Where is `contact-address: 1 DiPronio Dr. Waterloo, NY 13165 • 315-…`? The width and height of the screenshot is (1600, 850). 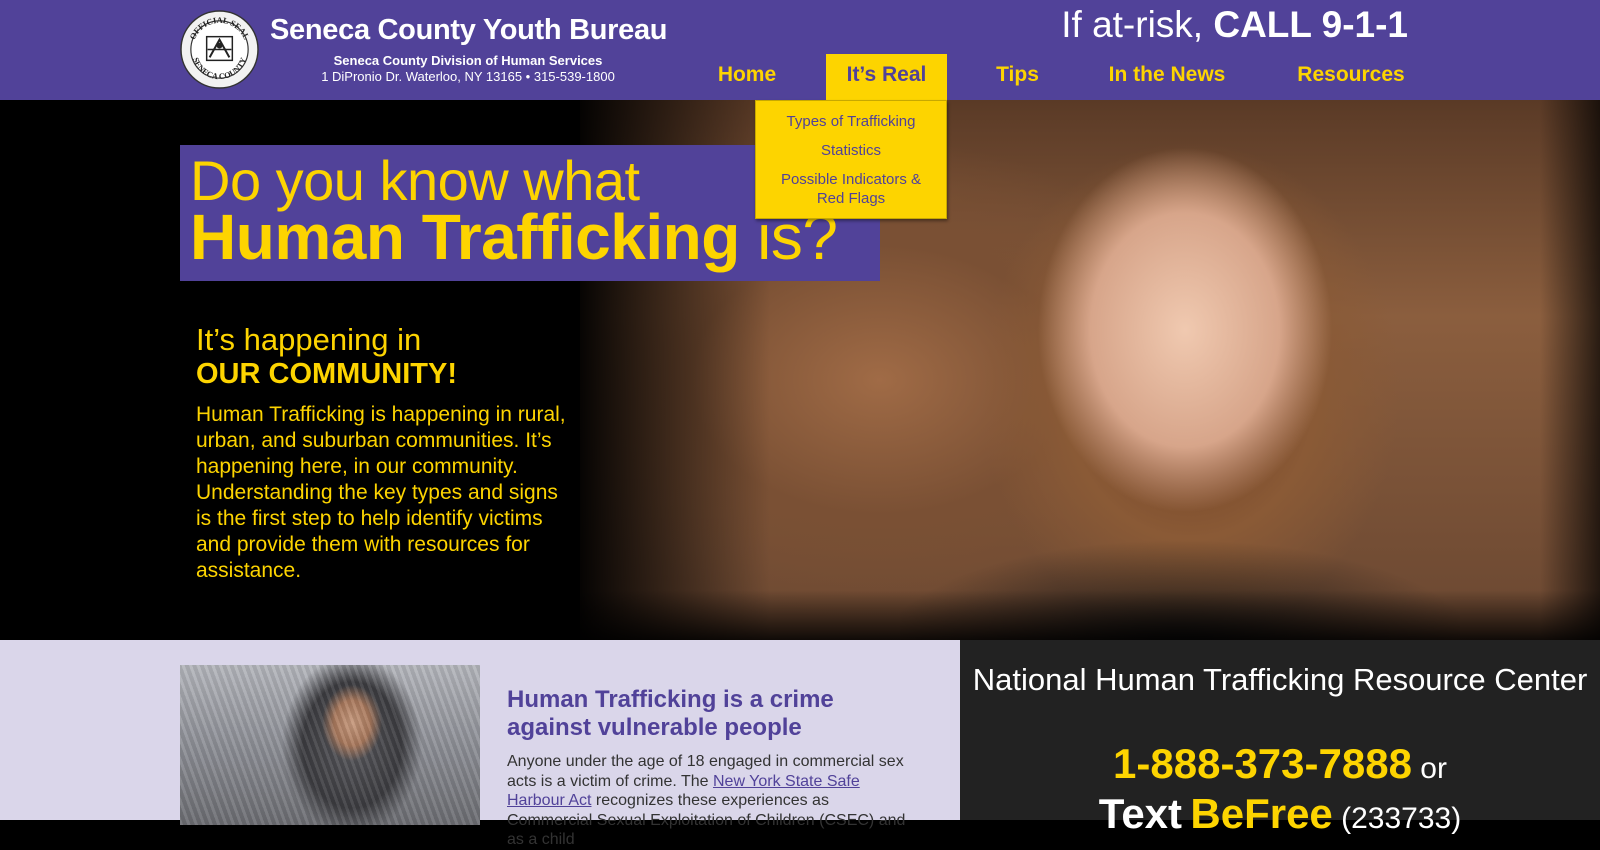 contact-address: 1 DiPronio Dr. Waterloo, NY 13165 • 315-… is located at coordinates (468, 76).